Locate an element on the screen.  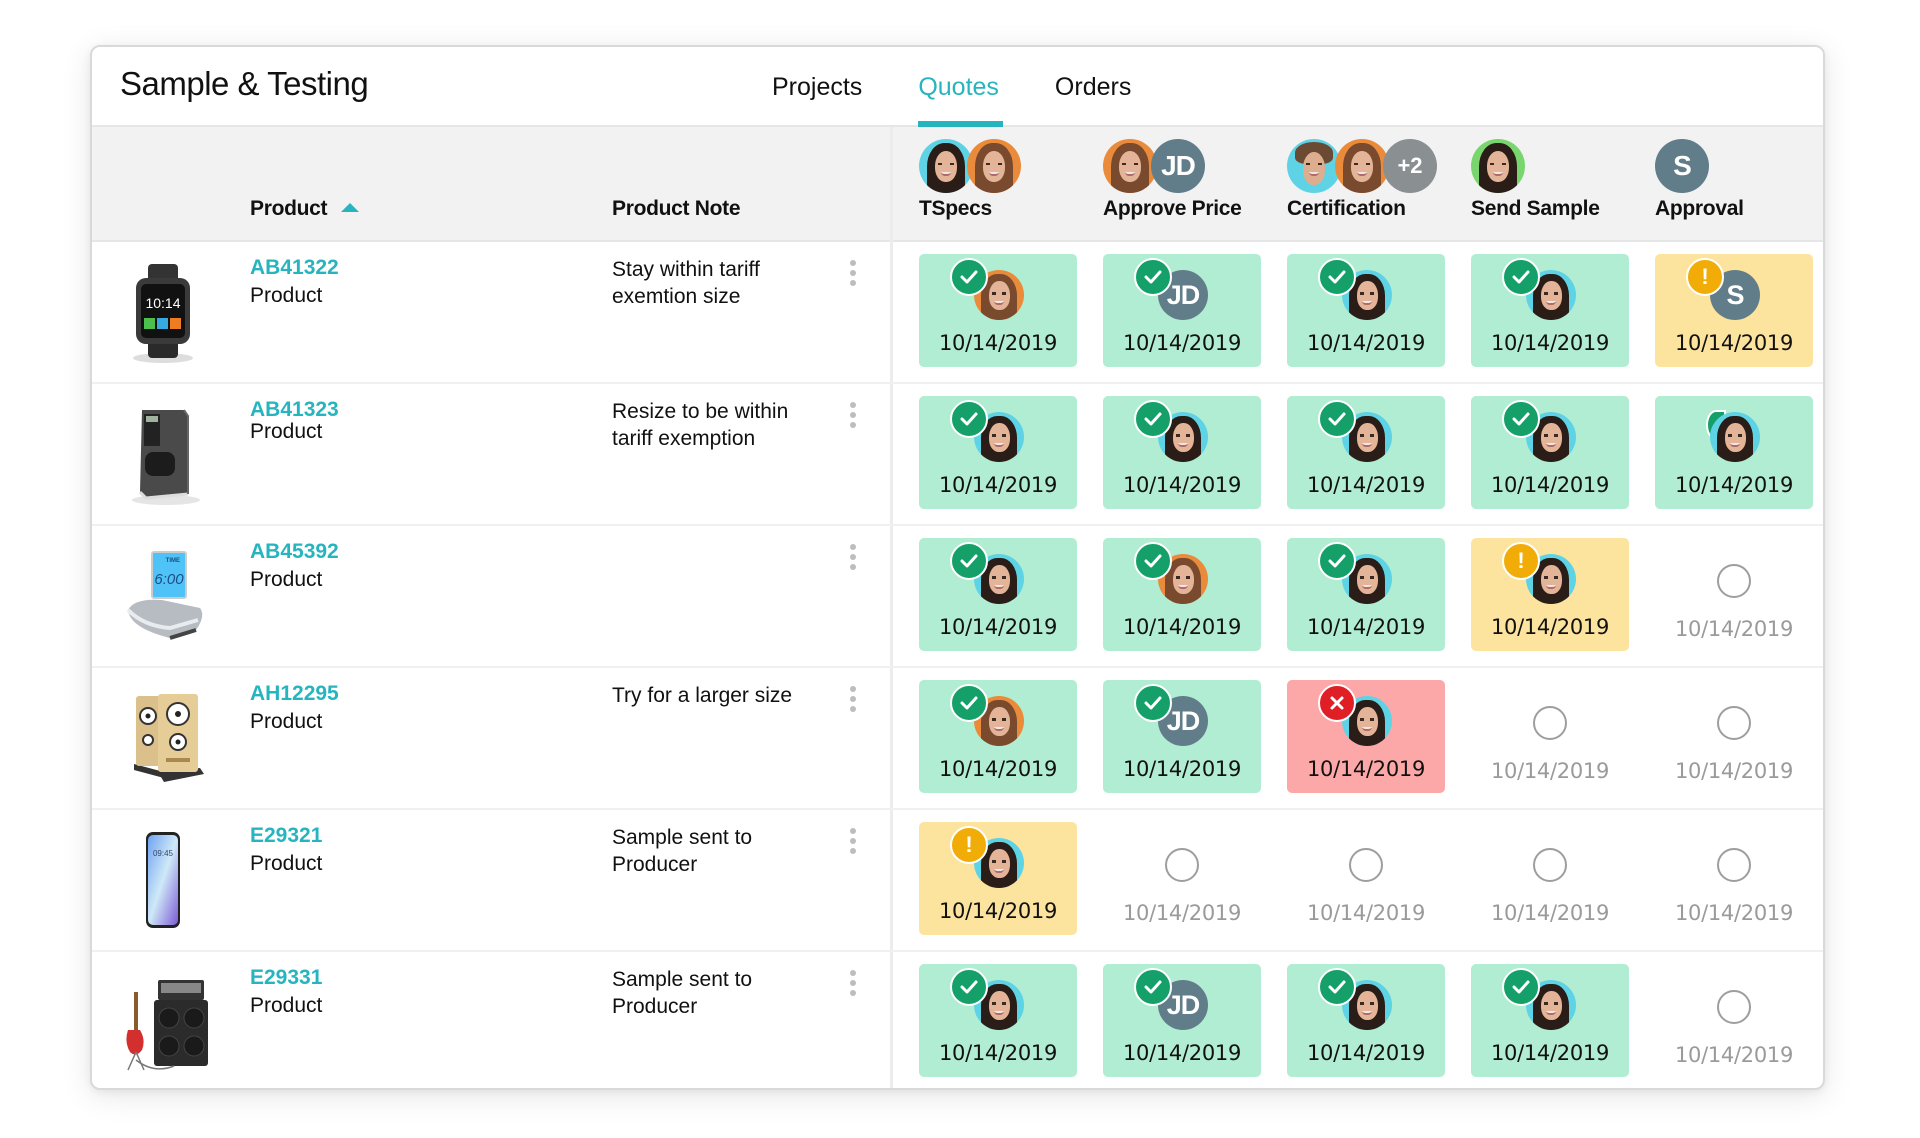
product-note: Sample sent to Producer is located at coordinates (682, 993).